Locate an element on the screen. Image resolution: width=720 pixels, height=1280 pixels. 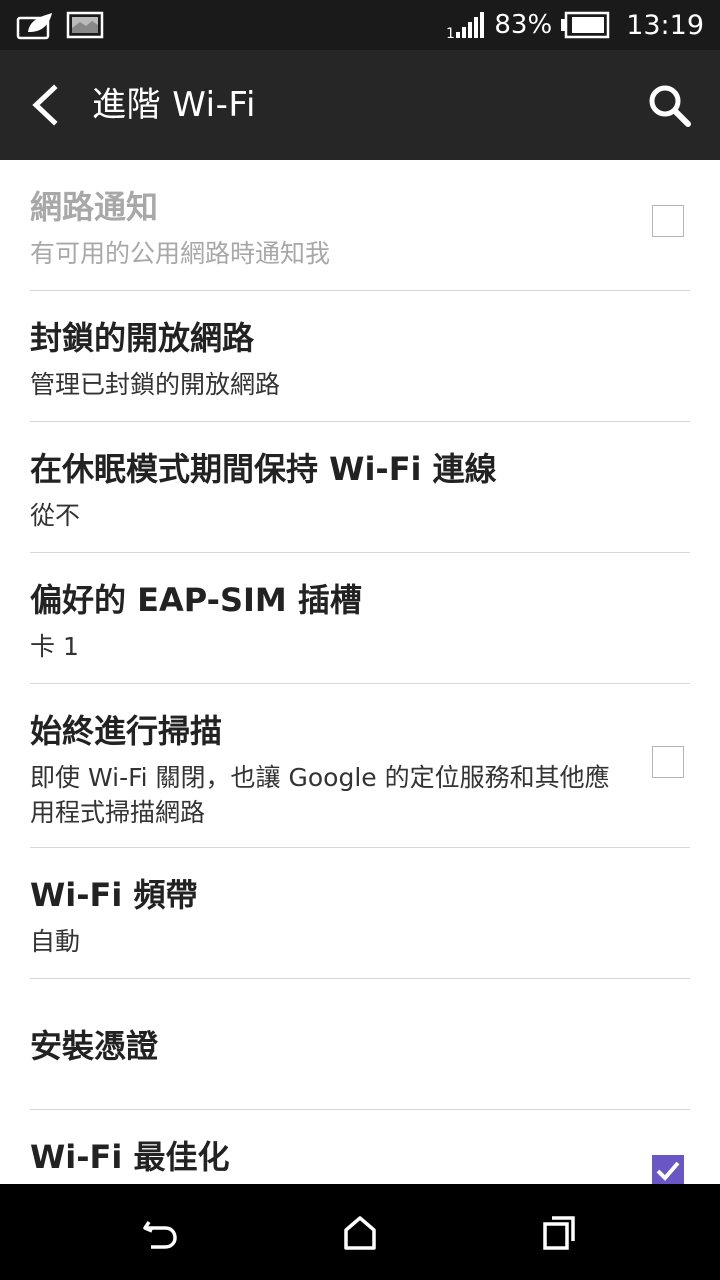
home-icon is located at coordinates (360, 1233).